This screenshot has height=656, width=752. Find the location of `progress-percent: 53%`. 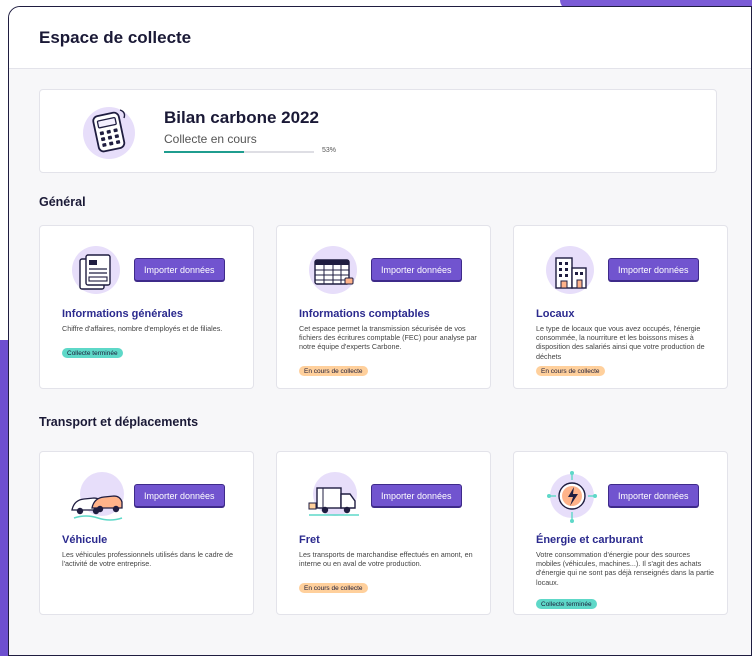

progress-percent: 53% is located at coordinates (329, 150).